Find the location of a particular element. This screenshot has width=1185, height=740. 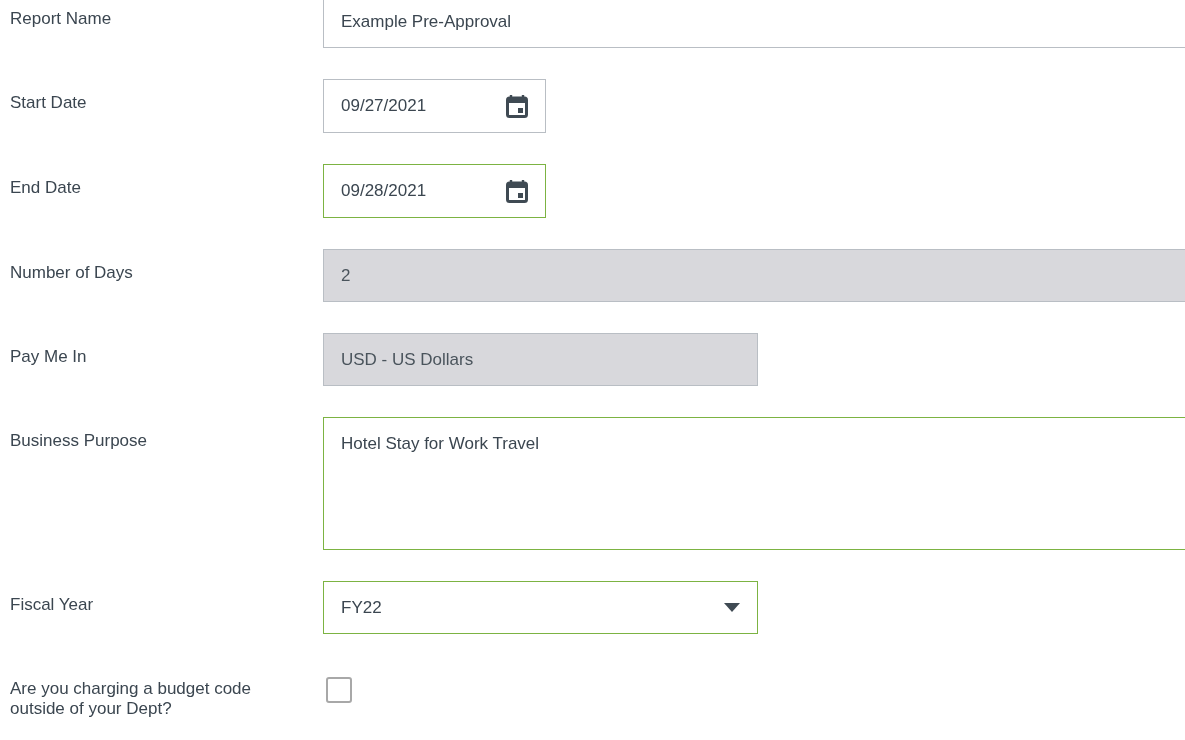

field-label: Are you charging a budget code outside of your Dept? is located at coordinates (131, 698).